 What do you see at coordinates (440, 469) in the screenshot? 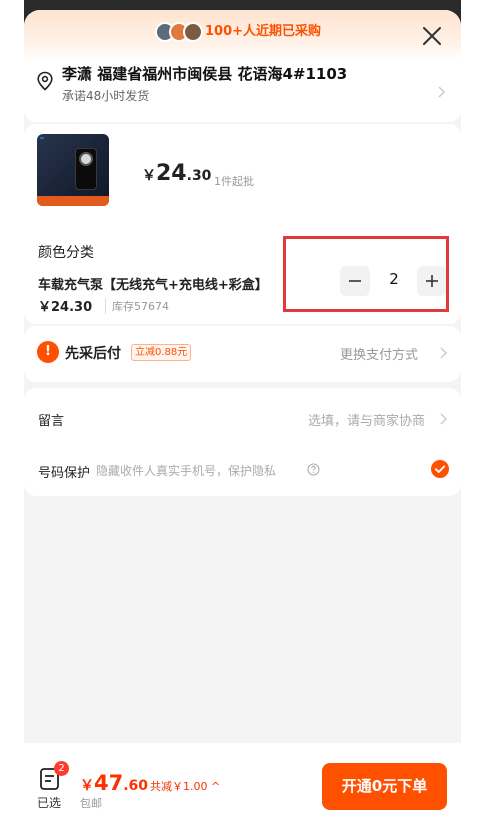
I see `check-circle-icon` at bounding box center [440, 469].